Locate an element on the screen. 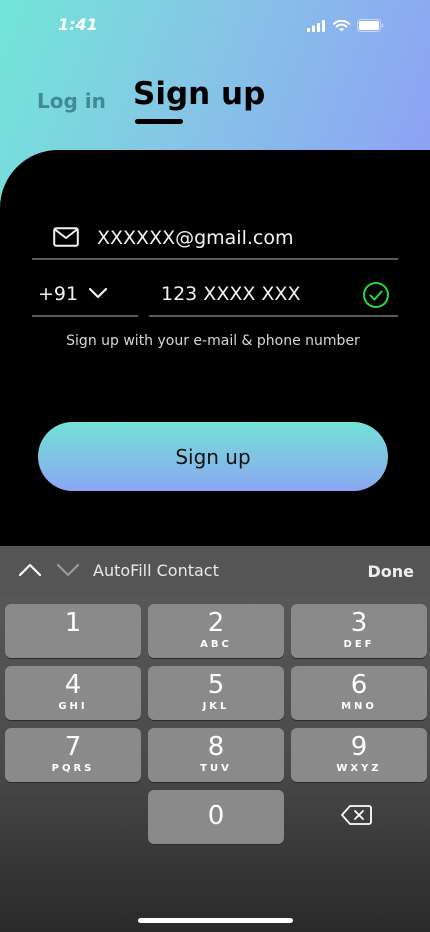 Image resolution: width=430 pixels, height=932 pixels. autofill-contact-button: AutoFill Contact is located at coordinates (156, 570).